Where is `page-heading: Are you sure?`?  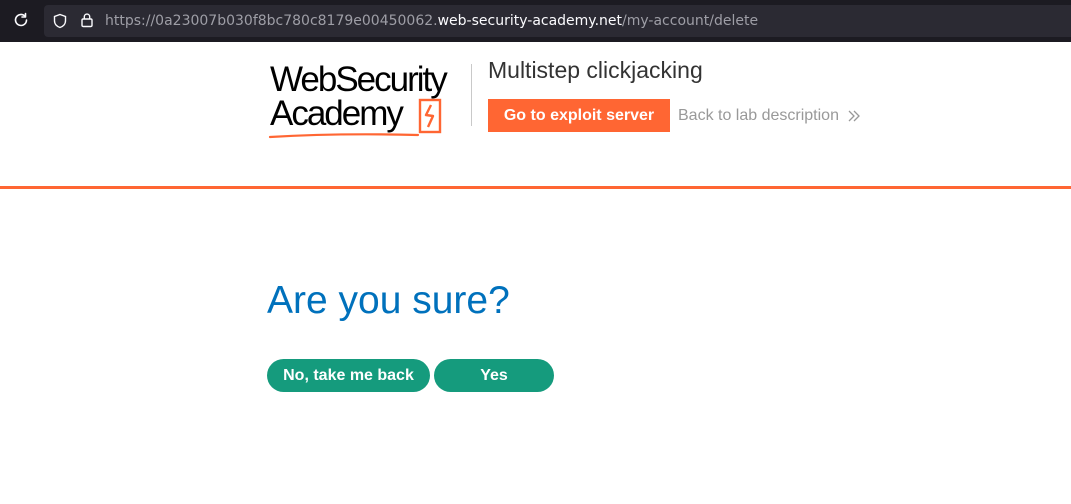
page-heading: Are you sure? is located at coordinates (388, 300).